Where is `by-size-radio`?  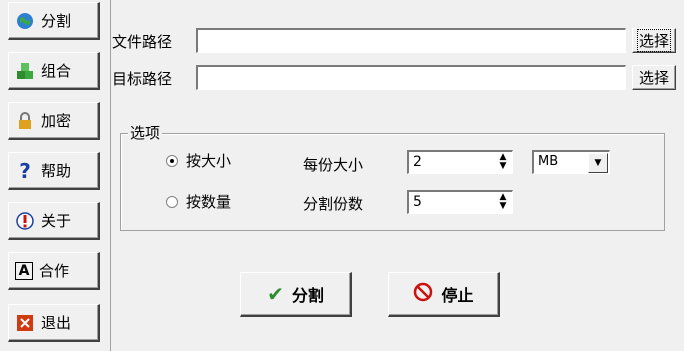 by-size-radio is located at coordinates (172, 161).